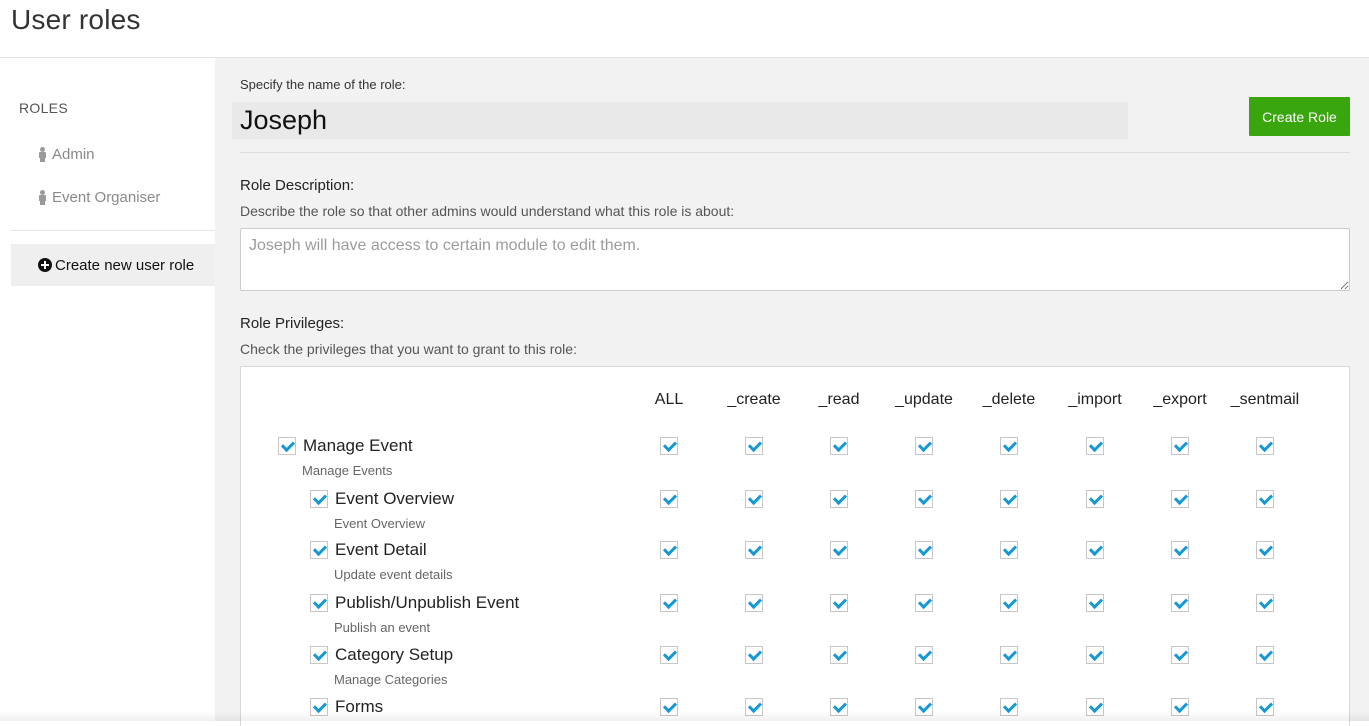  I want to click on sidebar-item-label: Admin, so click(73, 154).